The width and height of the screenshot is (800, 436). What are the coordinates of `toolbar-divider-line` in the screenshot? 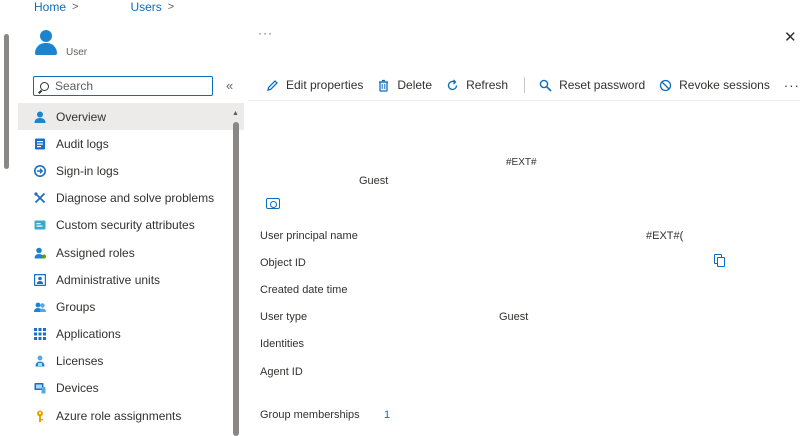 It's located at (524, 100).